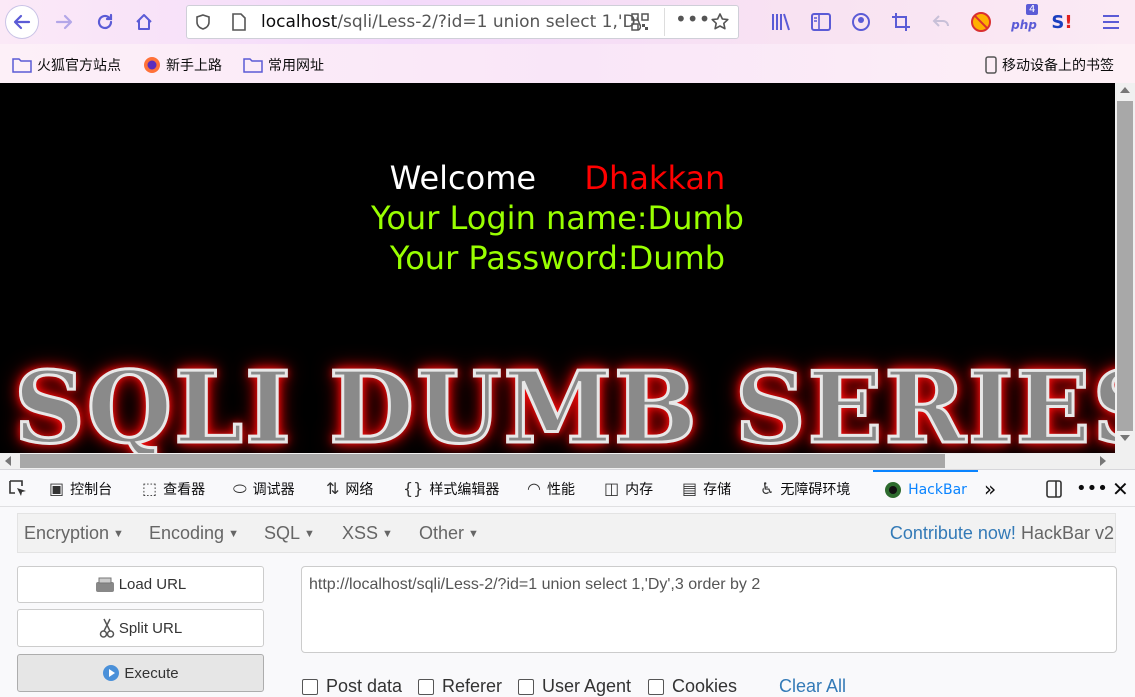  What do you see at coordinates (563, 402) in the screenshot?
I see `sqli-banner: SQLI DUMB SERIES` at bounding box center [563, 402].